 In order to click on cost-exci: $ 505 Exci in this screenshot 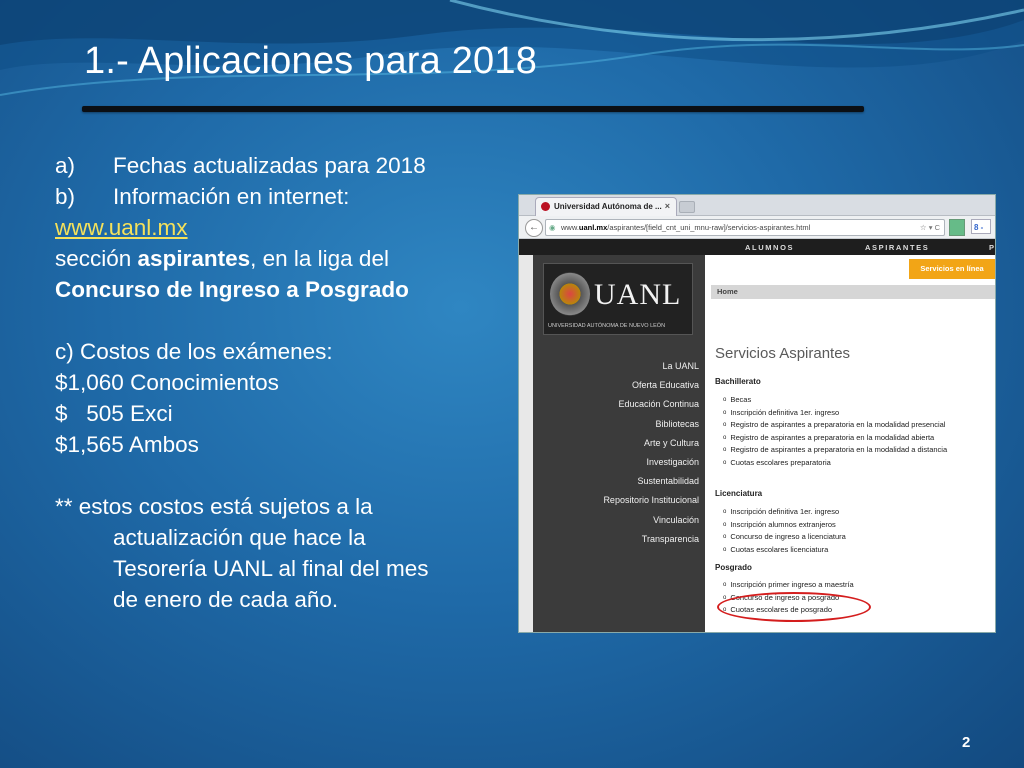, I will do `click(114, 413)`.